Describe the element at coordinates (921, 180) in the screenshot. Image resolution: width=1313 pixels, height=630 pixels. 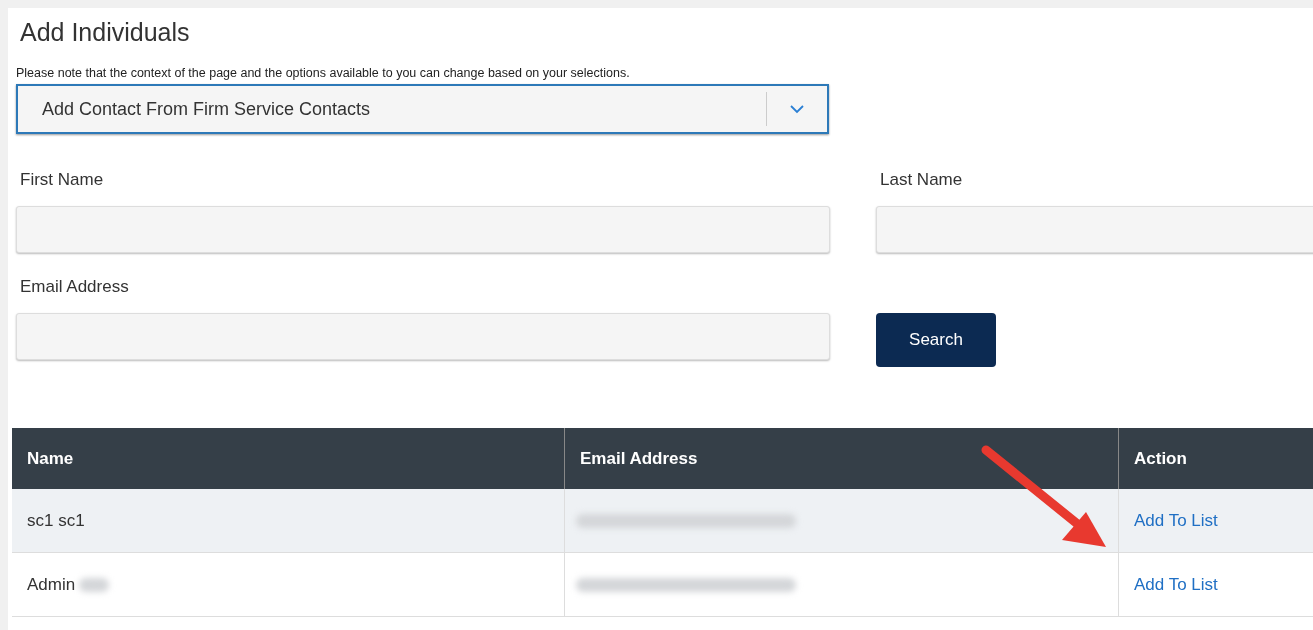
I see `field-label: Last Name` at that location.